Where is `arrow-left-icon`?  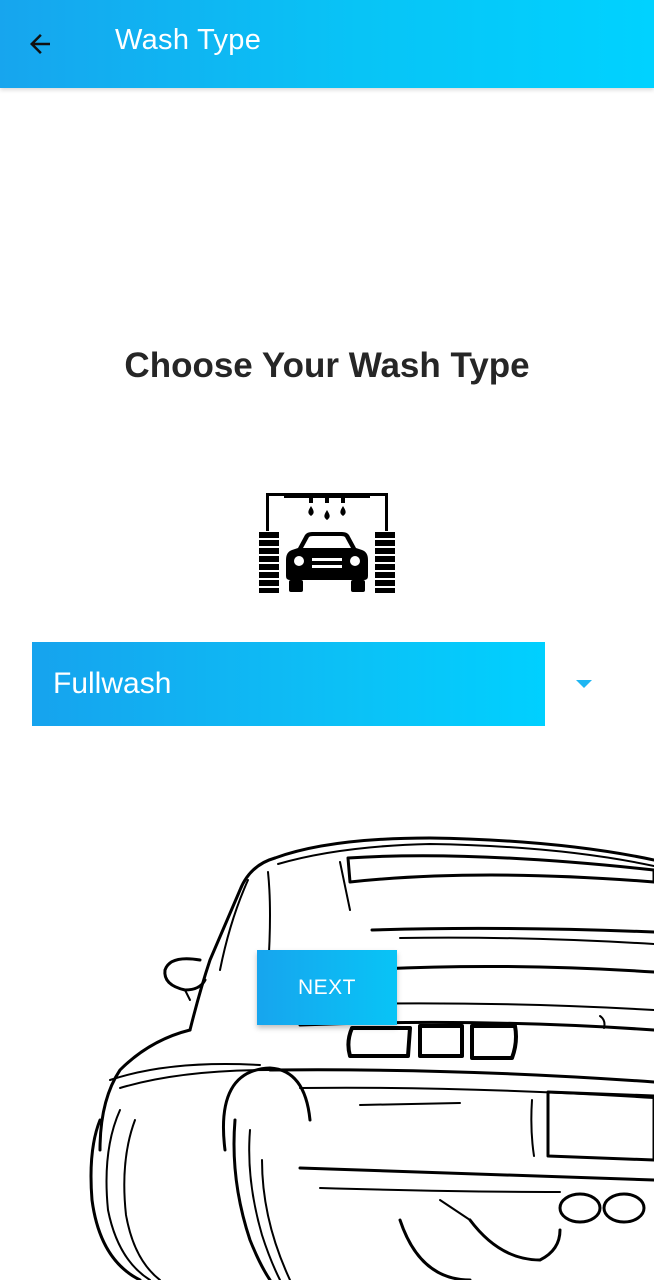
arrow-left-icon is located at coordinates (40, 44).